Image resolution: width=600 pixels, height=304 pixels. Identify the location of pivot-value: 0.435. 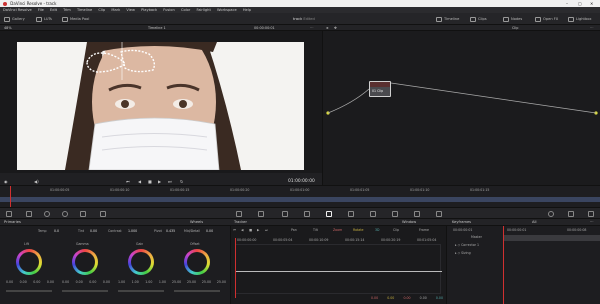
(170, 231).